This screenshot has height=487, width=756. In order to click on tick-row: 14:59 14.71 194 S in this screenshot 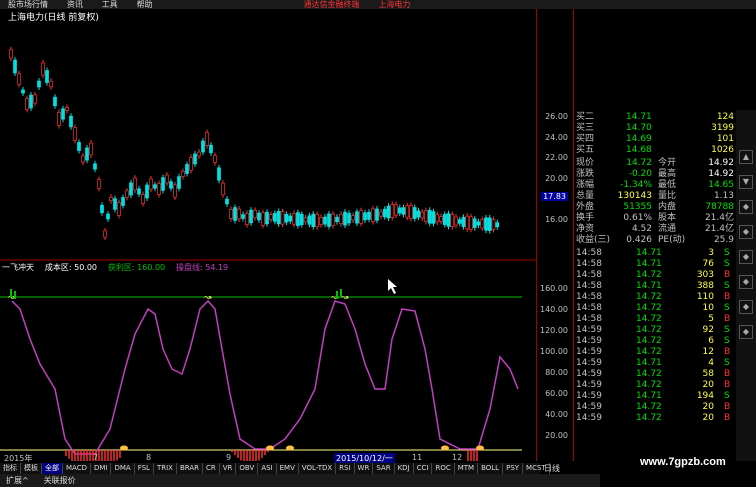, I will do `click(655, 396)`.